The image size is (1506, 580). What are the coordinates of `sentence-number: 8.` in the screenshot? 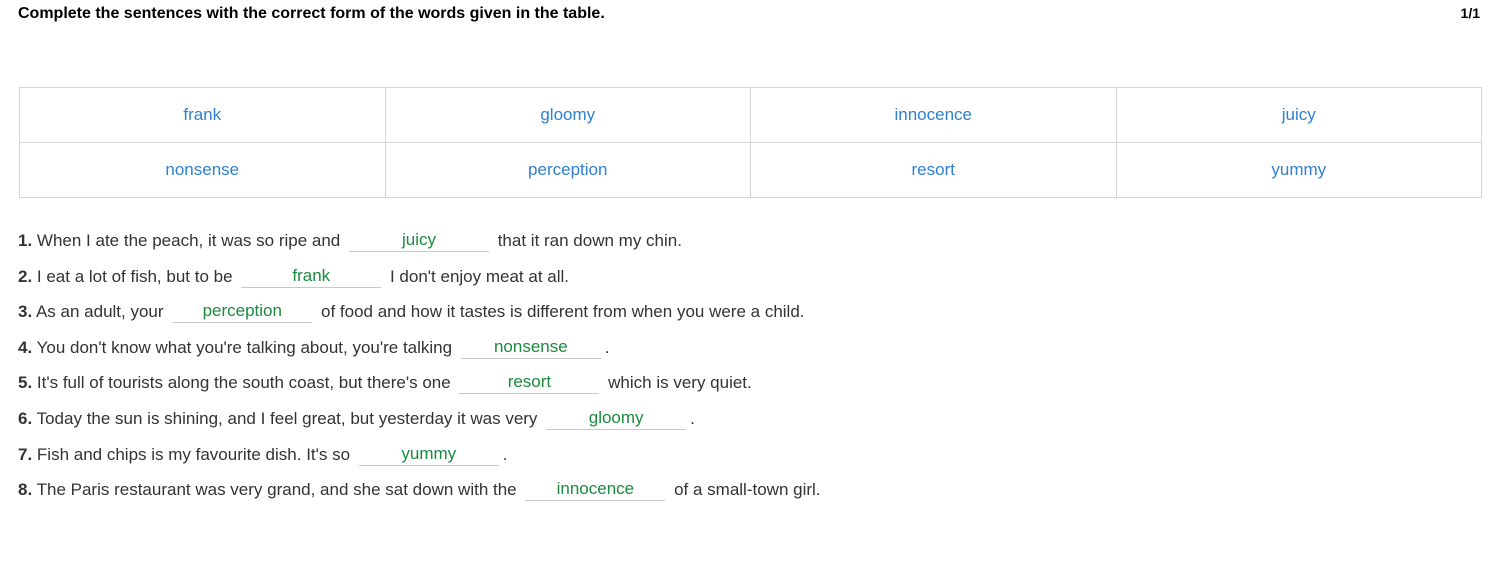 It's located at (25, 490).